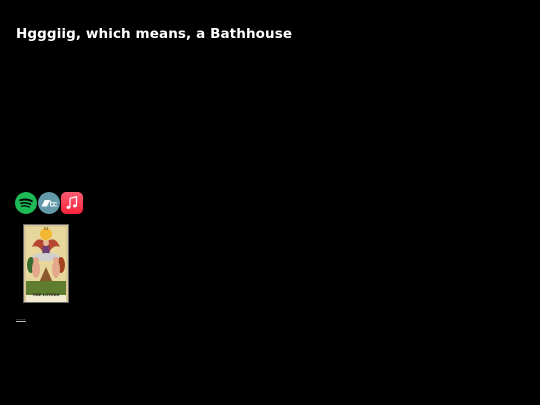  I want to click on bandcamp-link, so click(49, 203).